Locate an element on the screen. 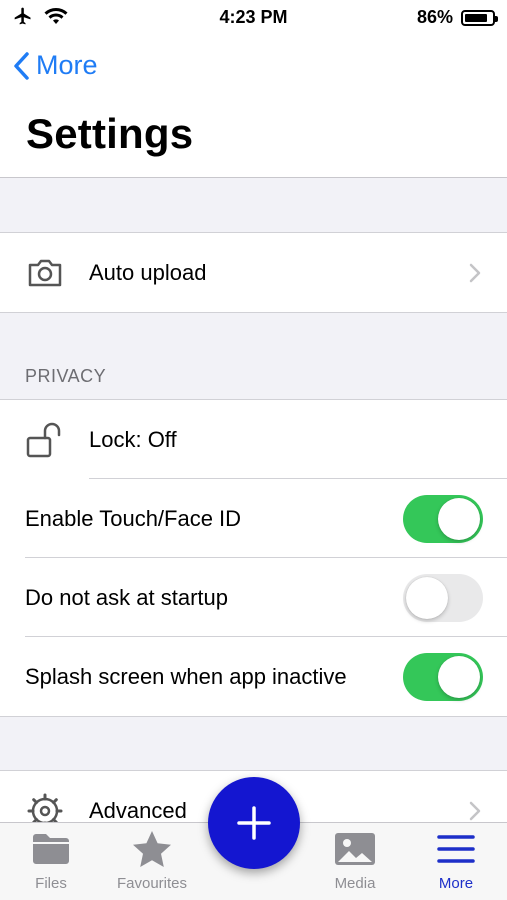 The width and height of the screenshot is (507, 900). privacy-section-header: PRIVACY is located at coordinates (66, 376).